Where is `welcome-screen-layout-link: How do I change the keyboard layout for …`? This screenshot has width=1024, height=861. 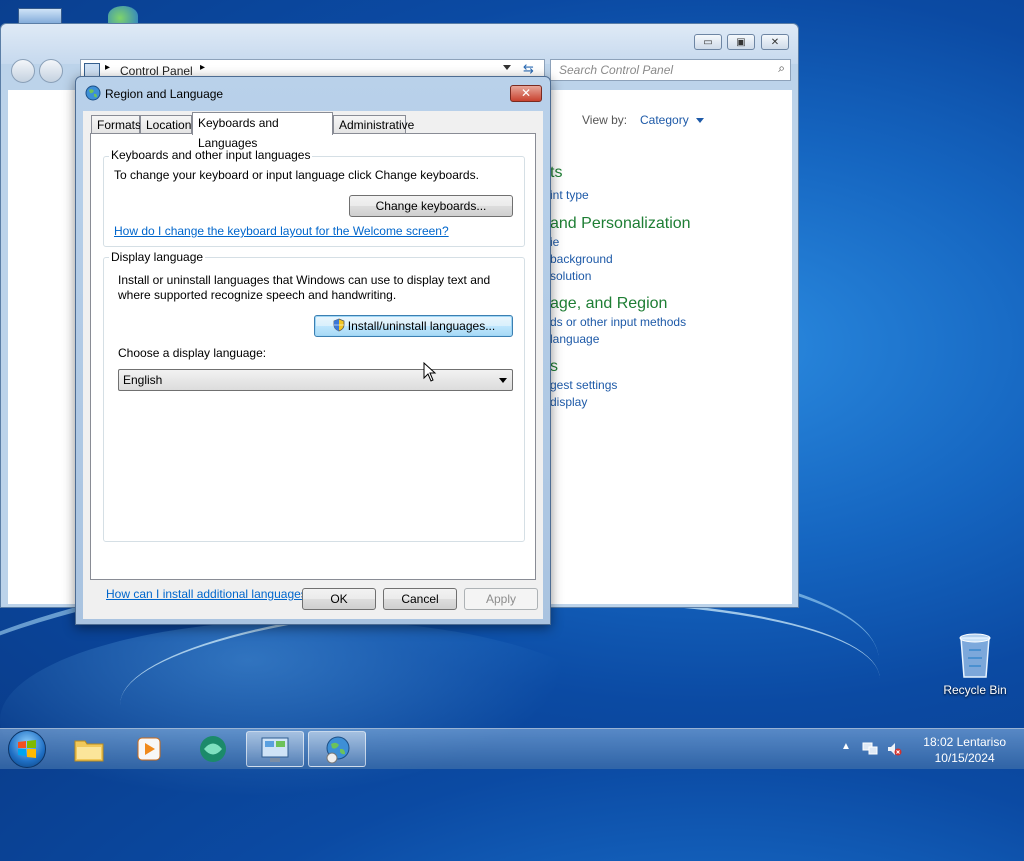
welcome-screen-layout-link: How do I change the keyboard layout for … is located at coordinates (281, 231).